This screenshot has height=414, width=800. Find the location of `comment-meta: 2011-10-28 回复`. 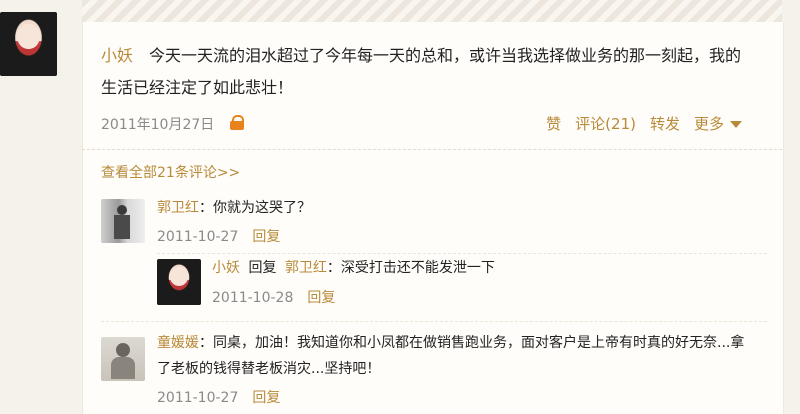

comment-meta: 2011-10-28 回复 is located at coordinates (273, 297).